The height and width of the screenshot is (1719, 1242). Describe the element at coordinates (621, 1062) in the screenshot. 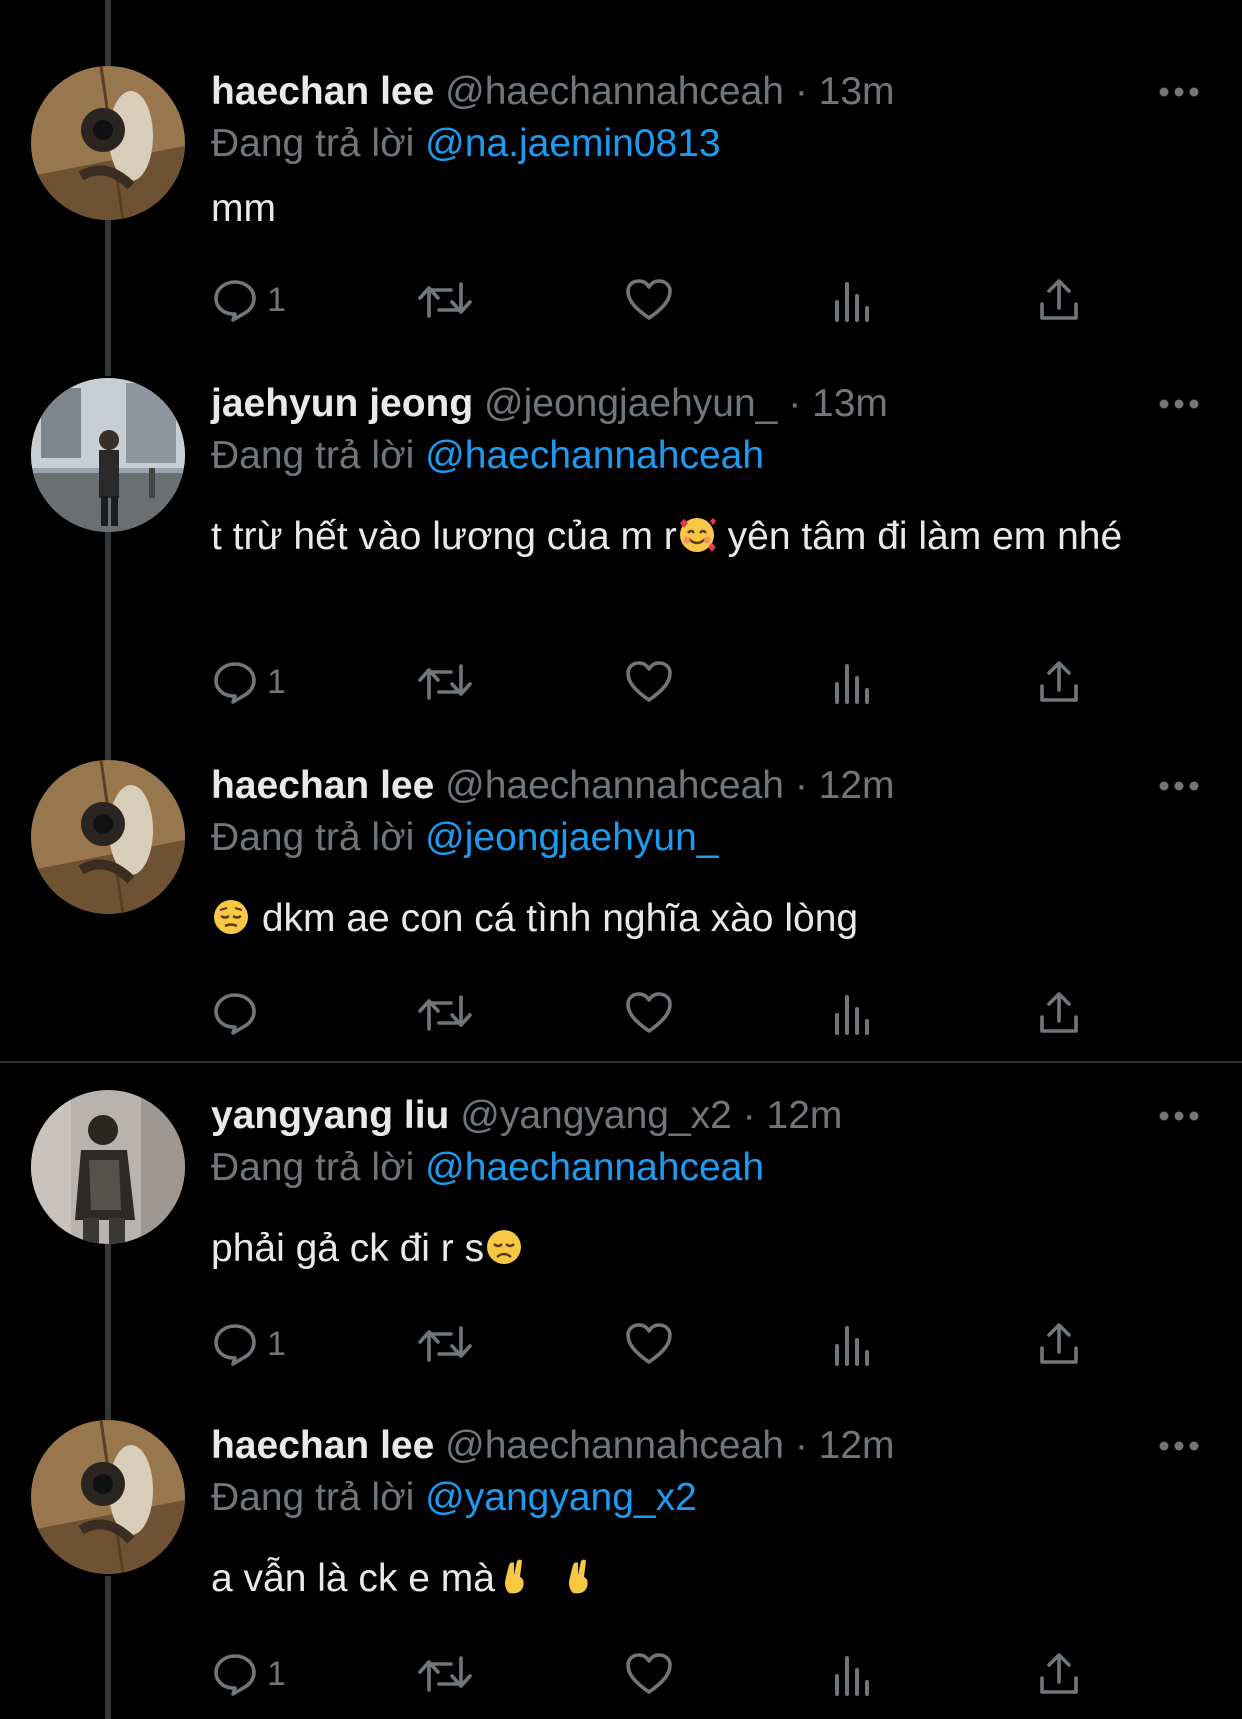

I see `conversation-divider` at that location.